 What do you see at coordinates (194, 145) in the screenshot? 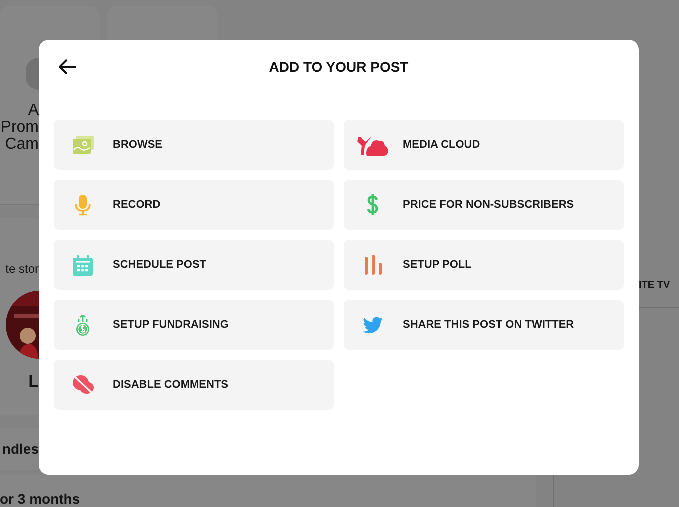
I see `option-button: BROWSE` at bounding box center [194, 145].